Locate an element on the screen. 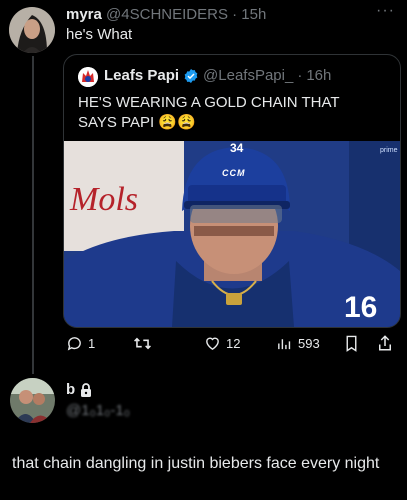  verified-badge-icon is located at coordinates (191, 75).